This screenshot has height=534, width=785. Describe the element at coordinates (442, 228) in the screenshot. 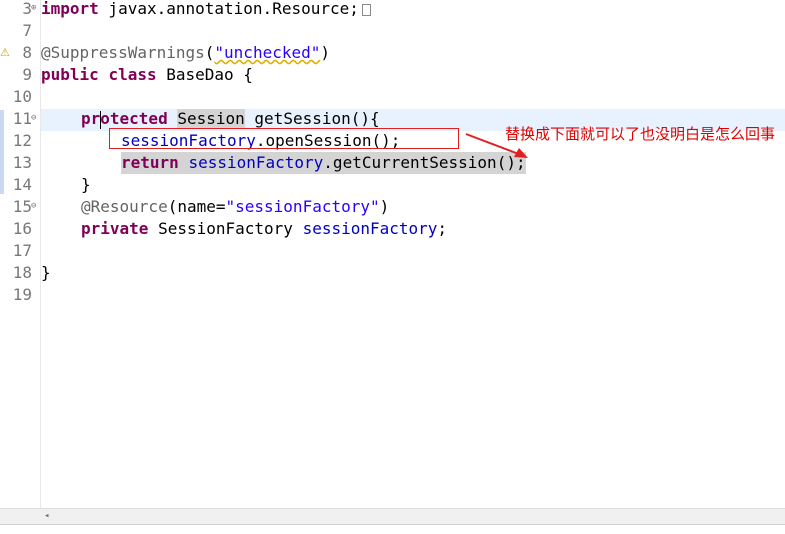

I see `code-text: ;` at that location.